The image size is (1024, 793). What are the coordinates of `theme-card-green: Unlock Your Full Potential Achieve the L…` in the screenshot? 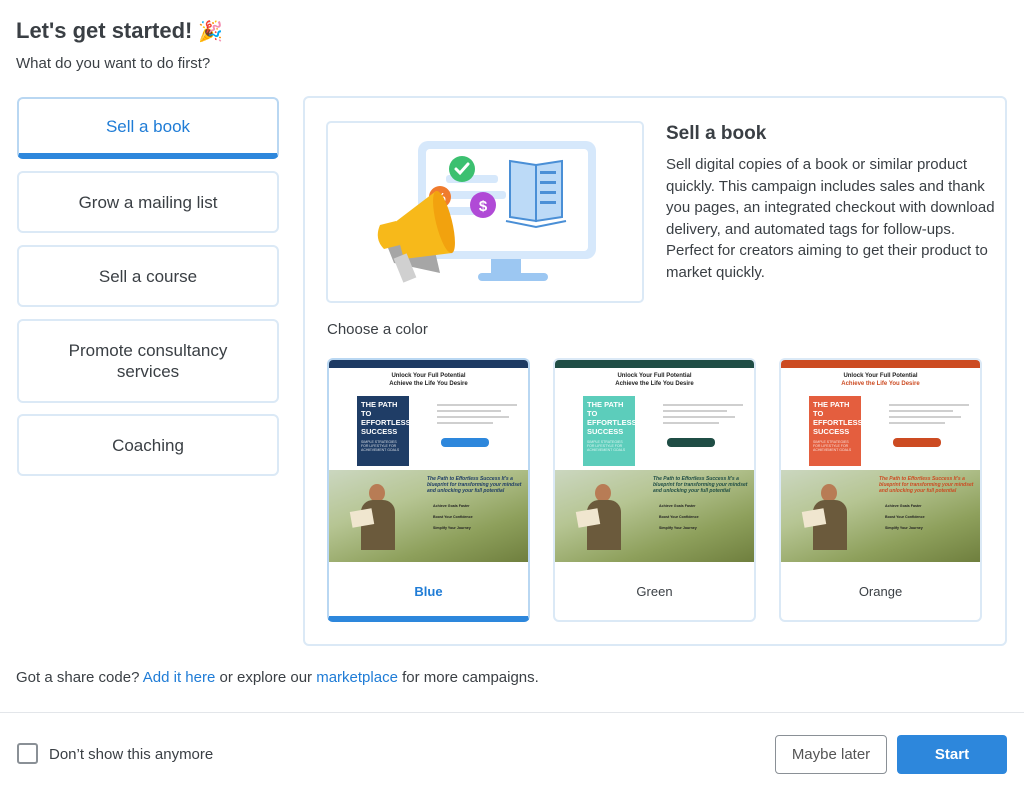 It's located at (654, 490).